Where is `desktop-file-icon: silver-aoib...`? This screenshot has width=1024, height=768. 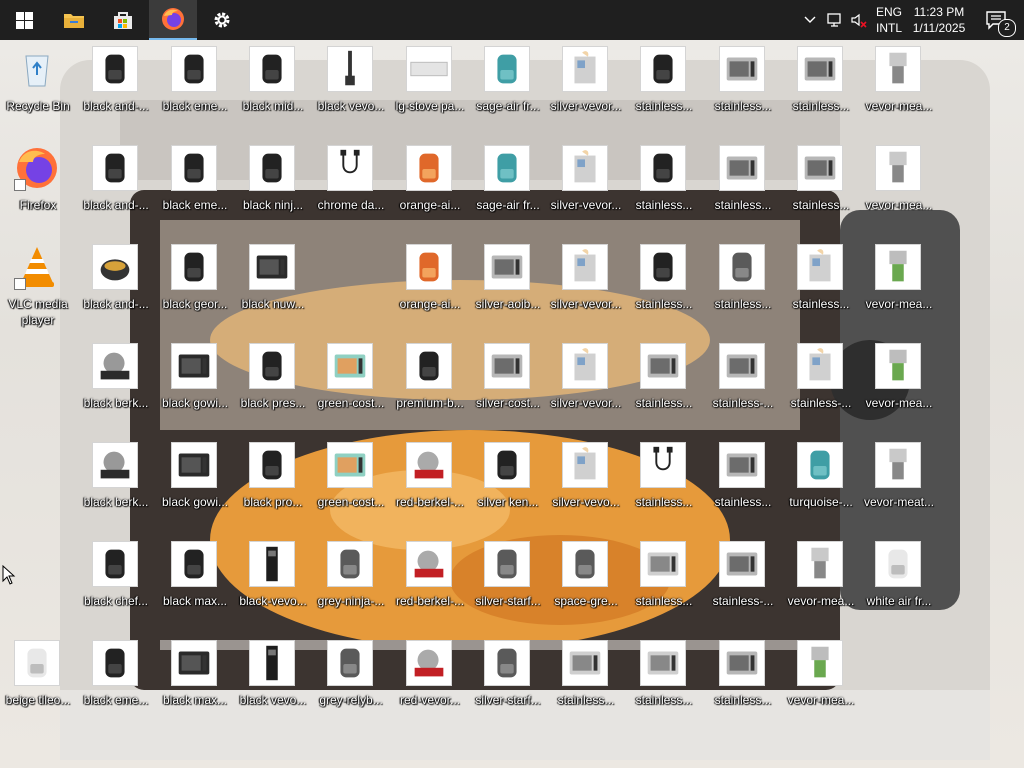 desktop-file-icon: silver-aoib... is located at coordinates (508, 283).